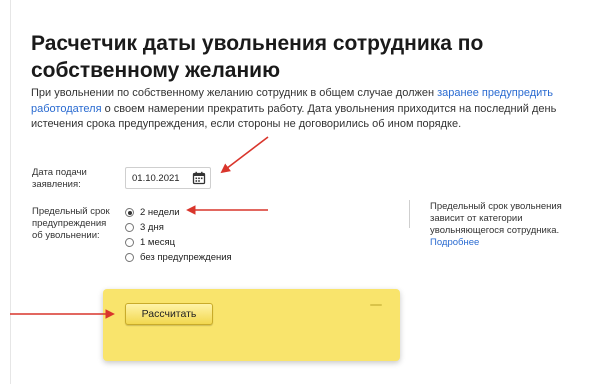  What do you see at coordinates (10, 192) in the screenshot?
I see `left-divider` at bounding box center [10, 192].